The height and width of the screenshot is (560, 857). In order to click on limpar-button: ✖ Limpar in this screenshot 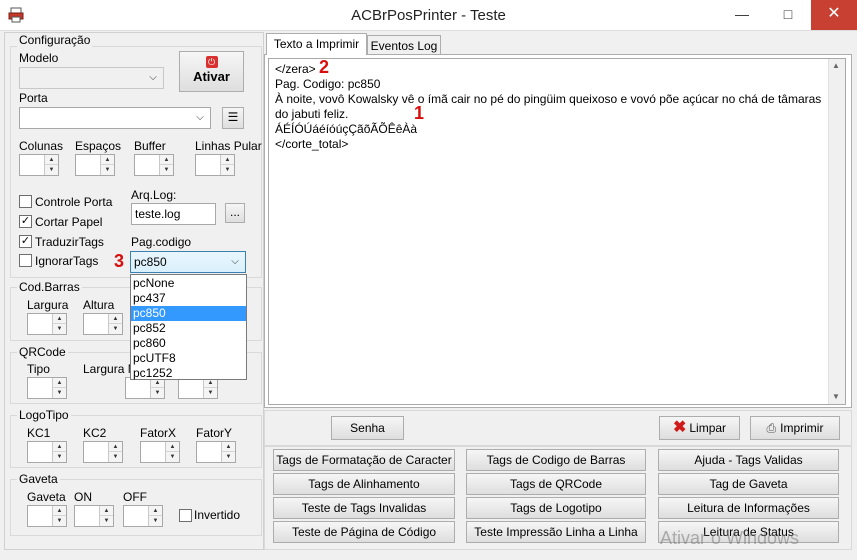, I will do `click(699, 428)`.